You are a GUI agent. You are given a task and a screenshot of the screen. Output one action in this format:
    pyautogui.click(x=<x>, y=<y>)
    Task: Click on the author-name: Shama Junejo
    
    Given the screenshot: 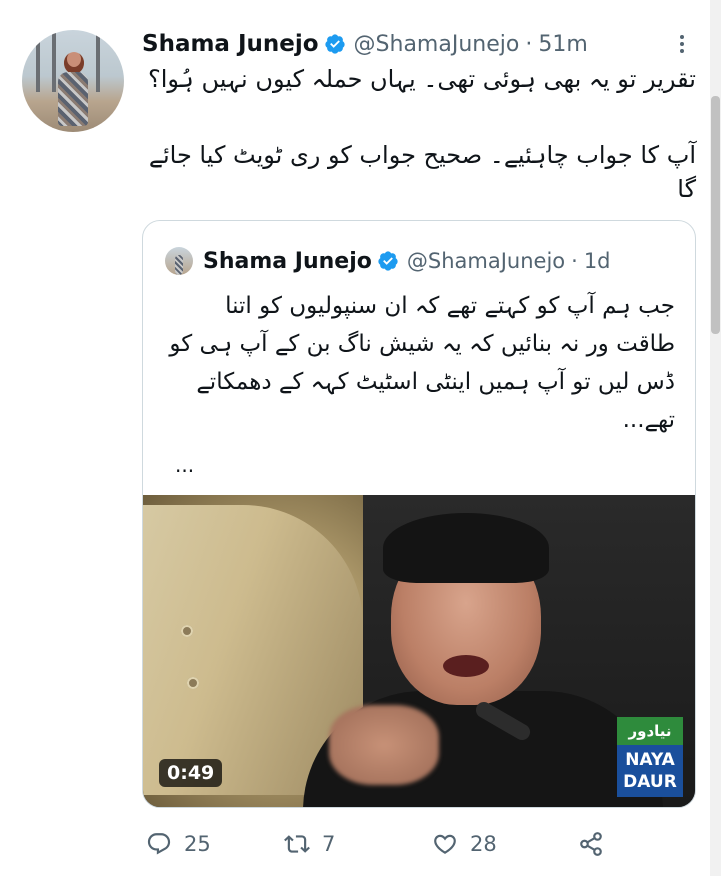 What is the action you would take?
    pyautogui.click(x=230, y=44)
    